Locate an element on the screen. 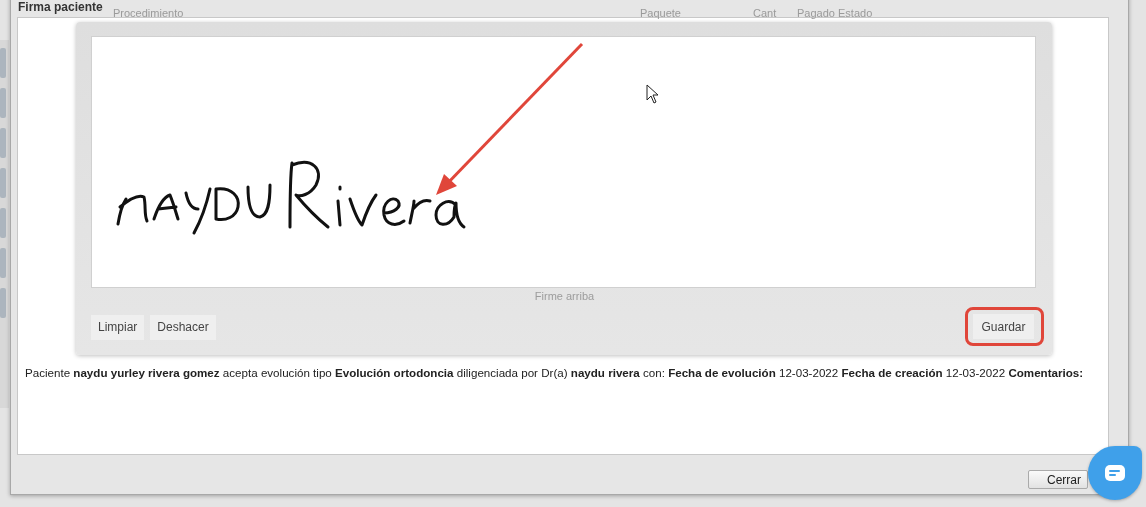 This screenshot has width=1146, height=507. column-header: Procedimiento is located at coordinates (149, 13).